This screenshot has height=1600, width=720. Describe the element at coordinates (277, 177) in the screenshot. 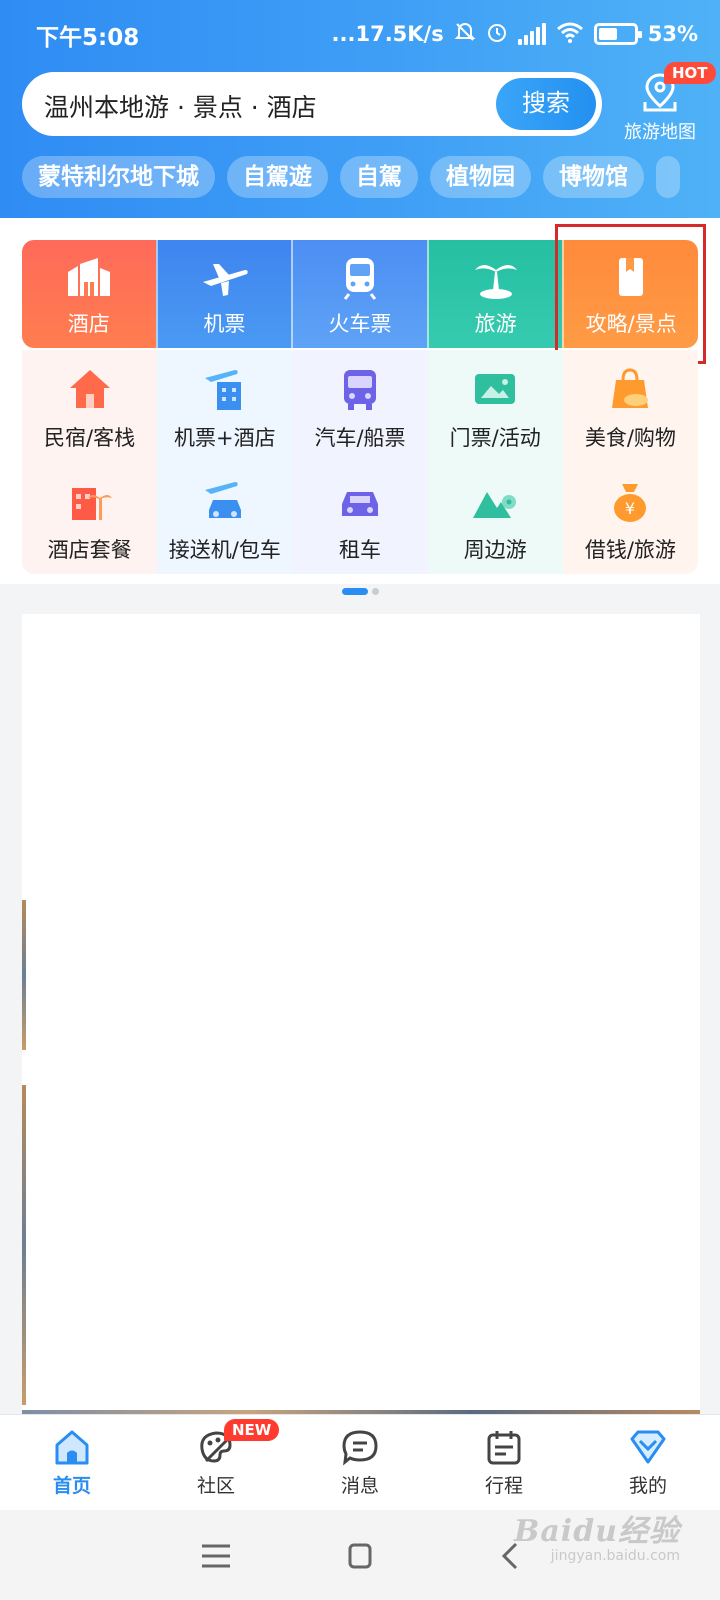

I see `tag-item: 自駕遊` at that location.